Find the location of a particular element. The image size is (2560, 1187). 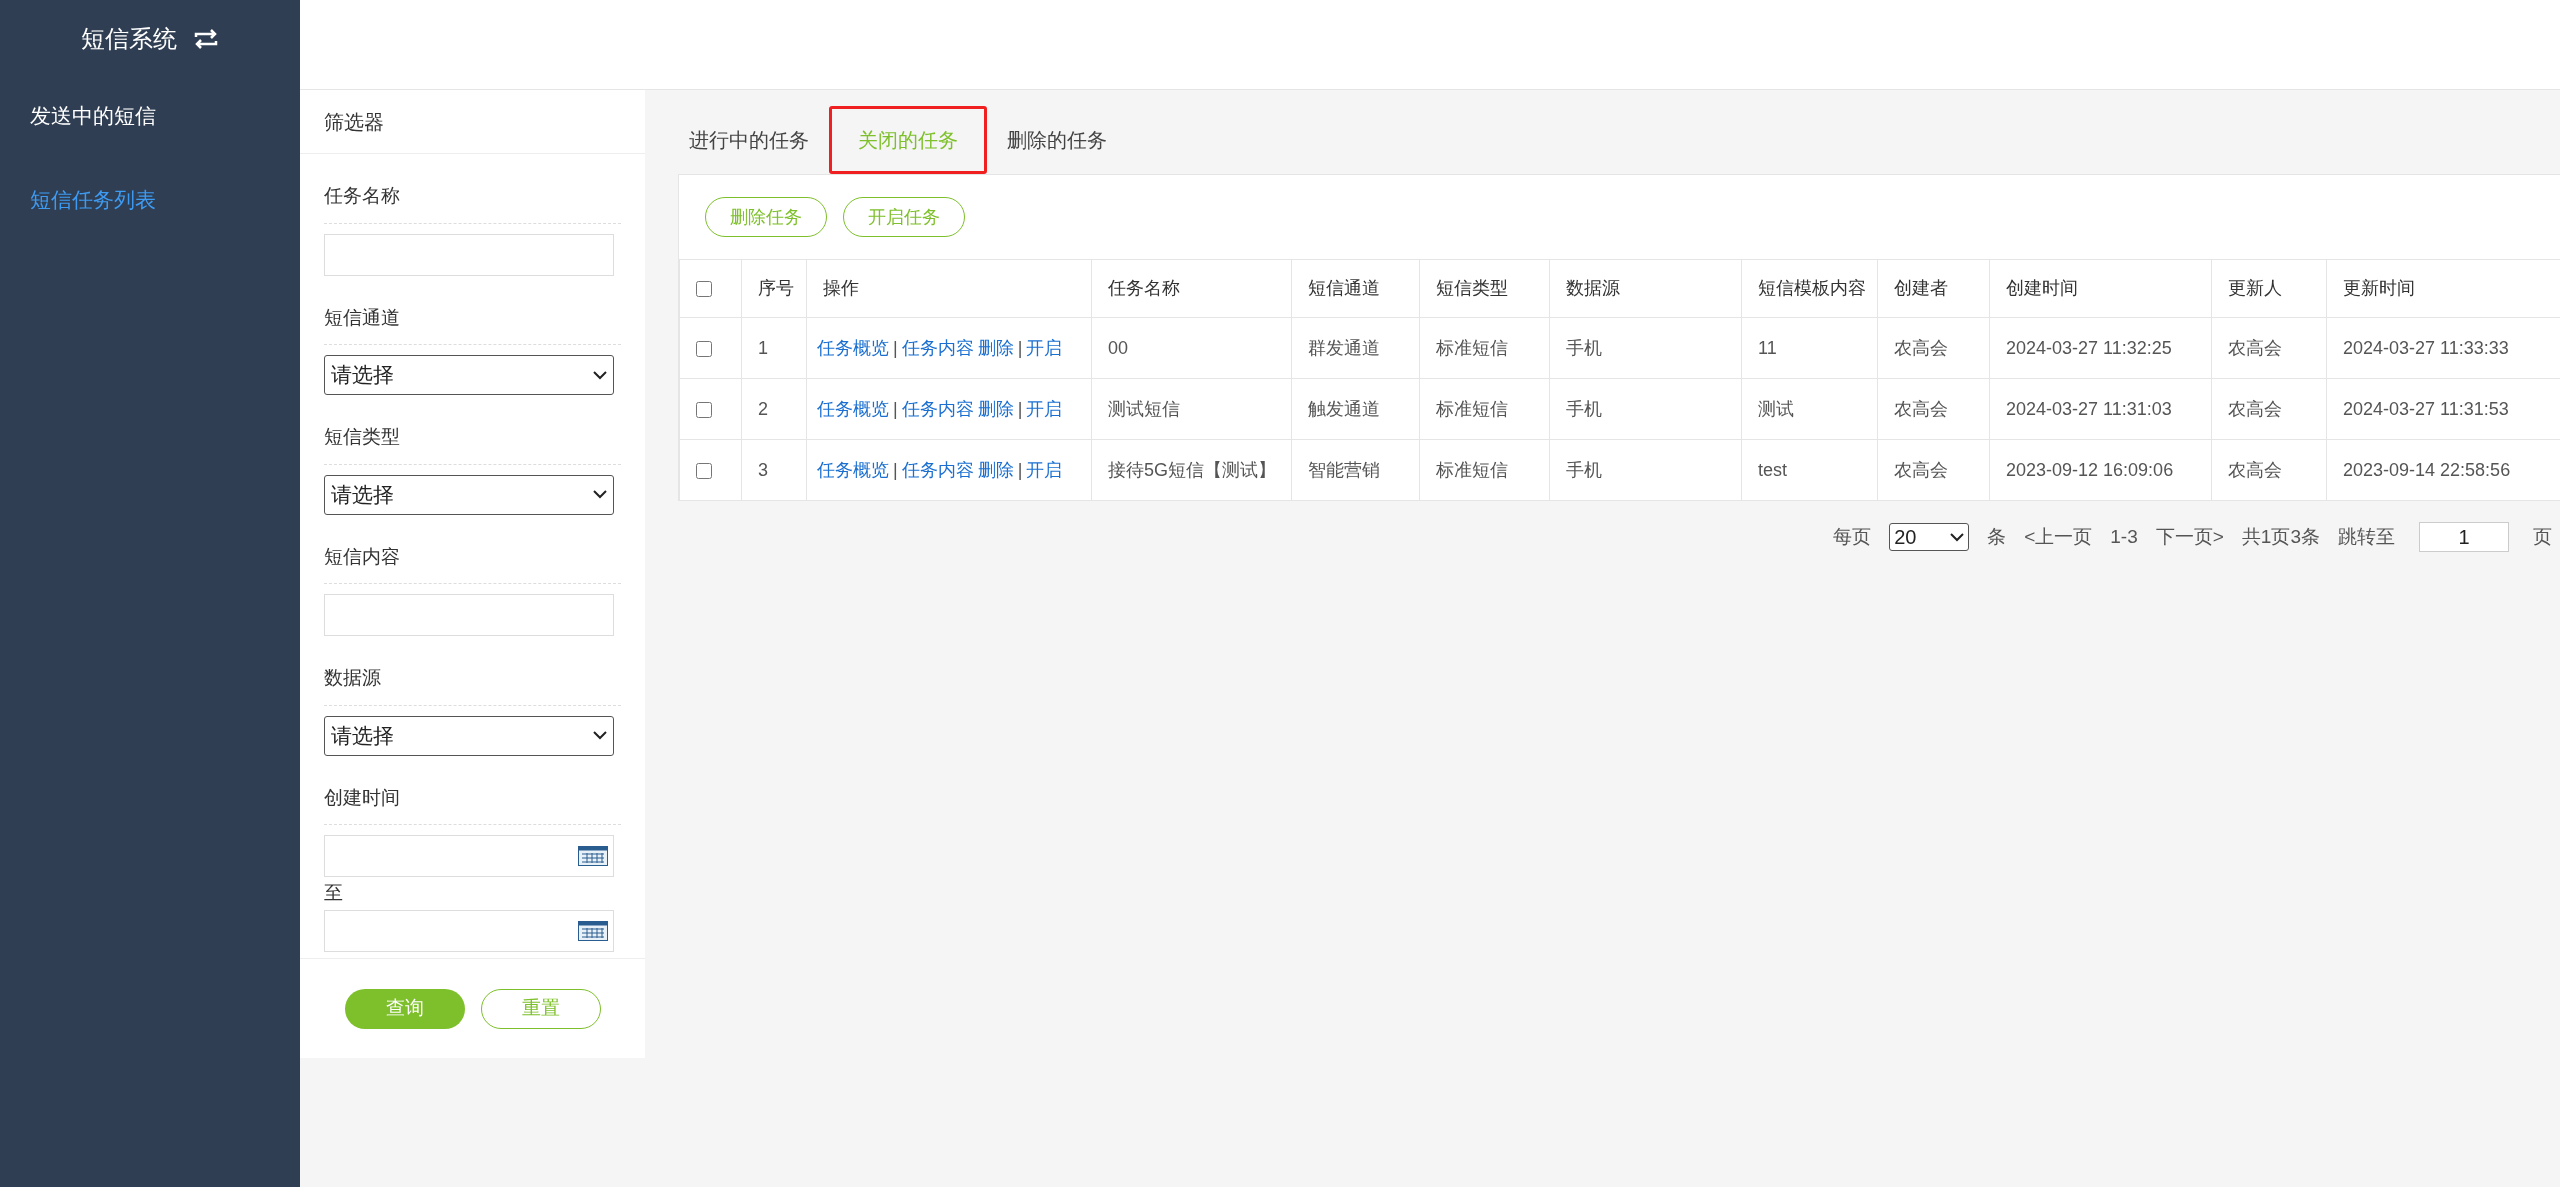

pagination-label: 条 is located at coordinates (1997, 536).